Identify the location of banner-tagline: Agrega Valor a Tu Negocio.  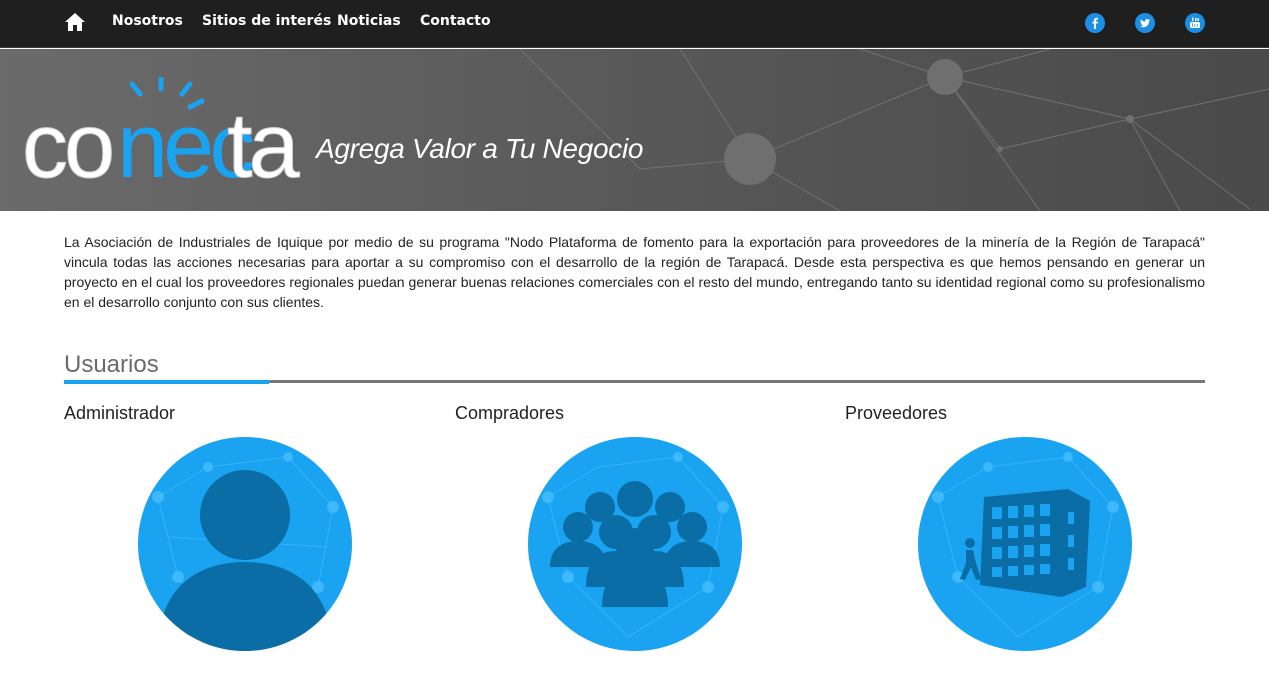
(480, 148).